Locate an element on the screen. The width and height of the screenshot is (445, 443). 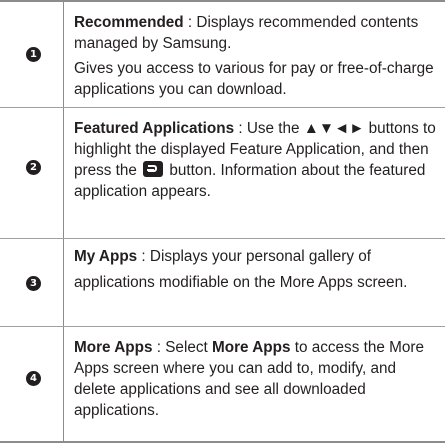
number-badge: 4 is located at coordinates (33, 378).